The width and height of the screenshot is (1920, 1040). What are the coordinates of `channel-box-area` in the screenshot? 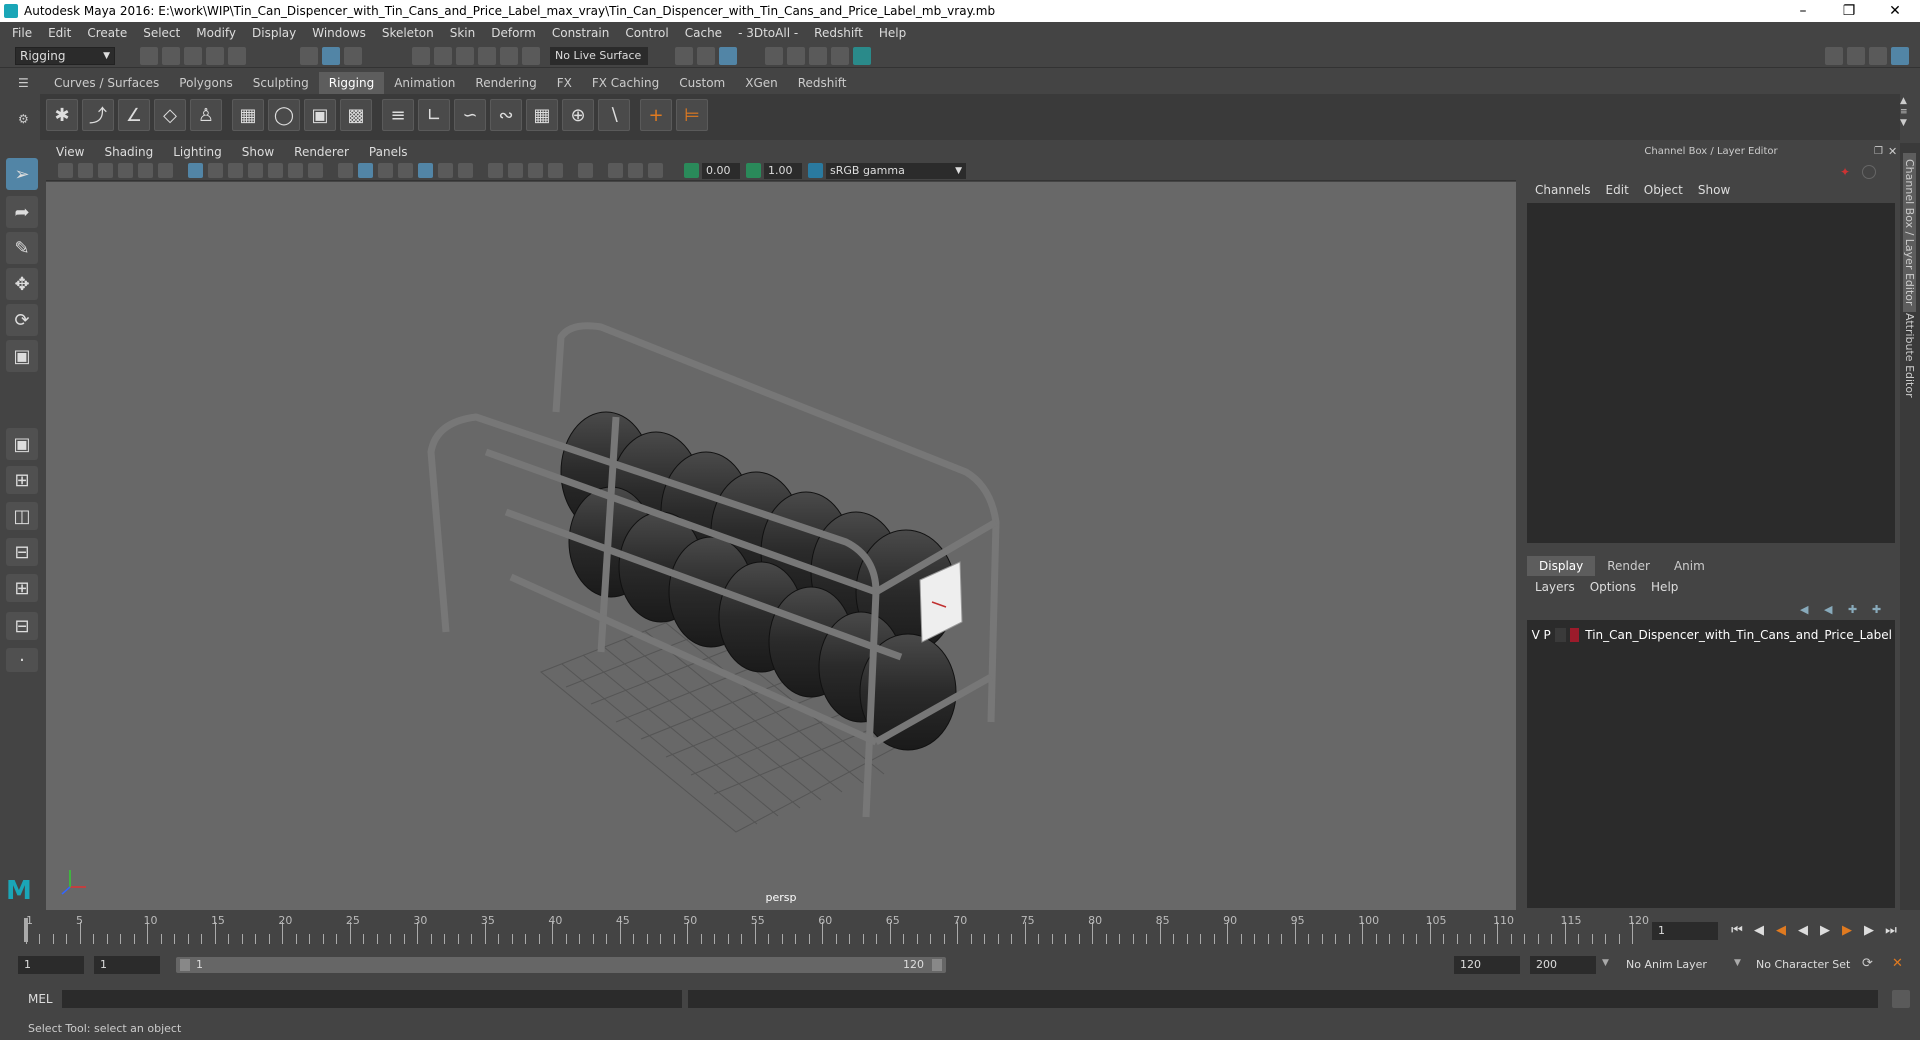 It's located at (1711, 373).